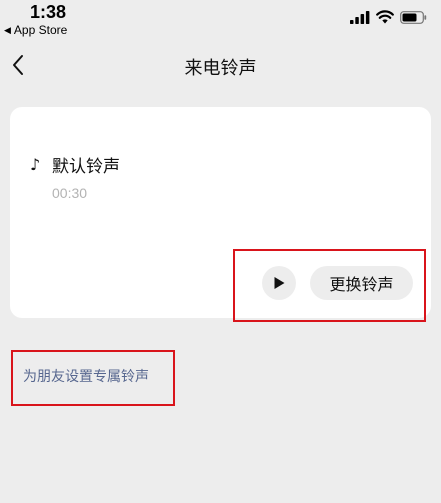  I want to click on set-friend-ringtone-link: 为朋友设置专属铃声, so click(86, 376).